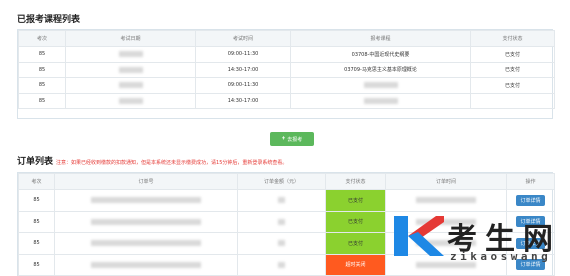  Describe the element at coordinates (243, 38) in the screenshot. I see `col-exam-time: 考试时间` at that location.